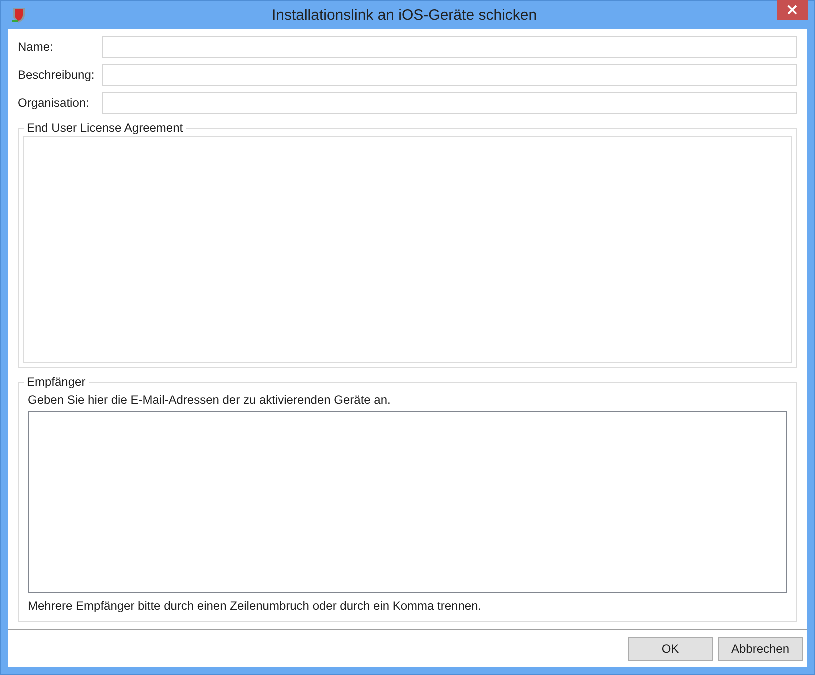 This screenshot has height=675, width=815. What do you see at coordinates (57, 75) in the screenshot?
I see `field-label: Beschreibung:` at bounding box center [57, 75].